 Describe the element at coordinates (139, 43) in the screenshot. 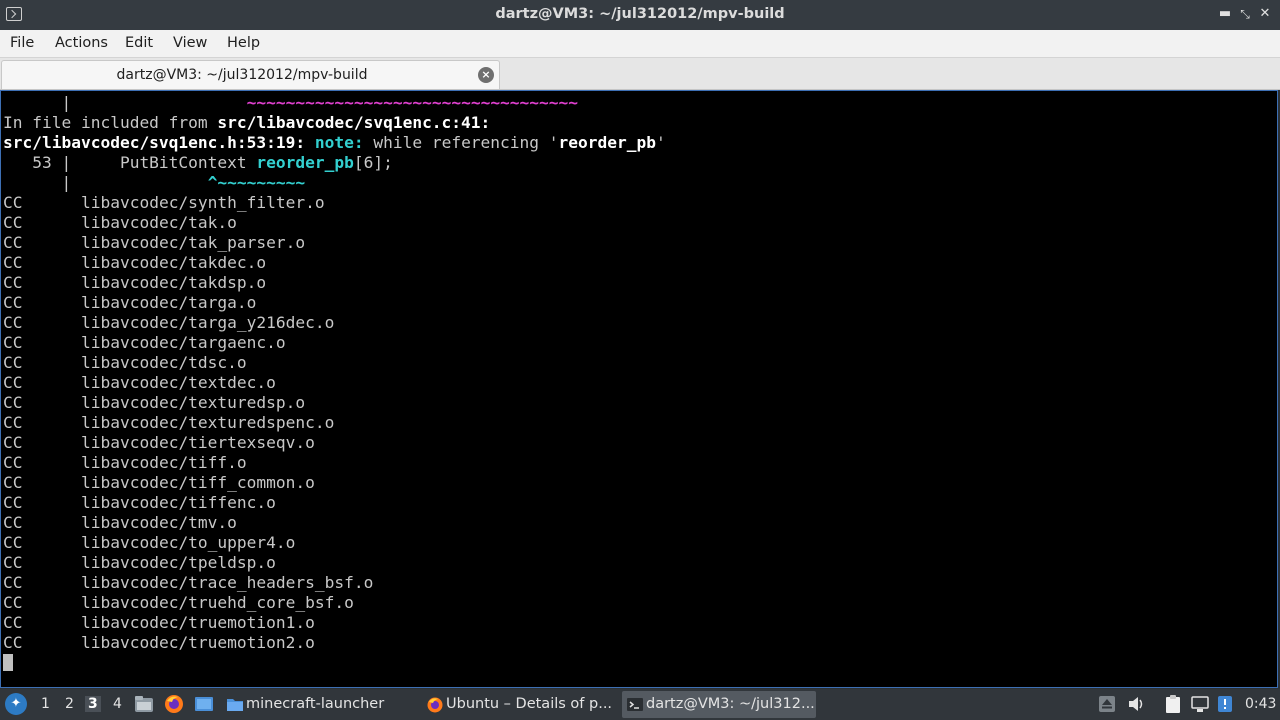

I see `menu-edit: Edit` at that location.